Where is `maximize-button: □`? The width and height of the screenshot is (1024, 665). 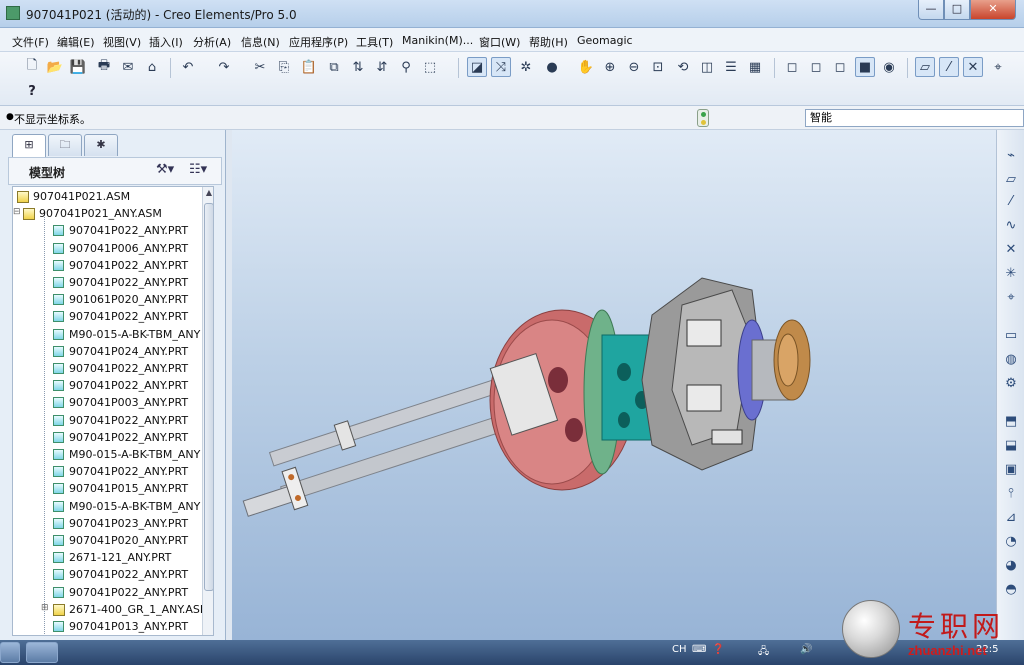
maximize-button: □ is located at coordinates (957, 10).